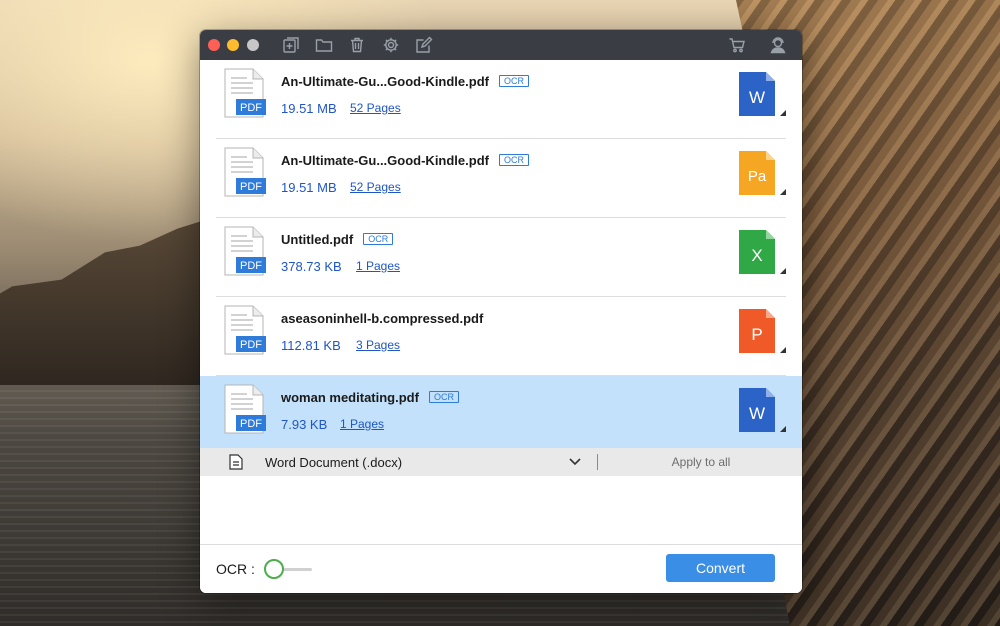 This screenshot has width=1000, height=626. I want to click on close-window-button, so click(214, 45).